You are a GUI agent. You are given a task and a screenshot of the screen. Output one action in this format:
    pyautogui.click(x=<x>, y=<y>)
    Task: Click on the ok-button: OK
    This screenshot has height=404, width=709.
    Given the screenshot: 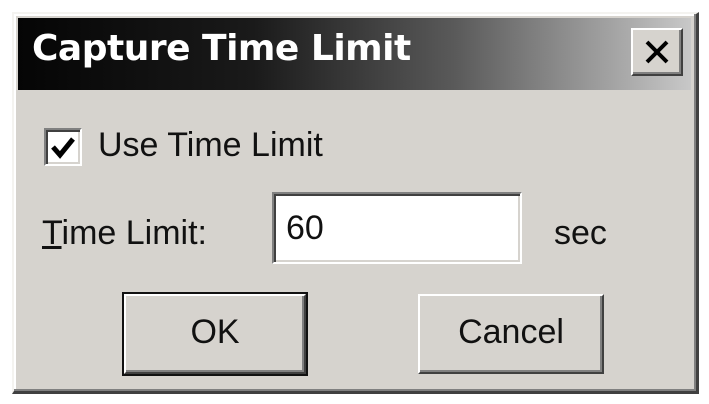 What is the action you would take?
    pyautogui.click(x=215, y=334)
    